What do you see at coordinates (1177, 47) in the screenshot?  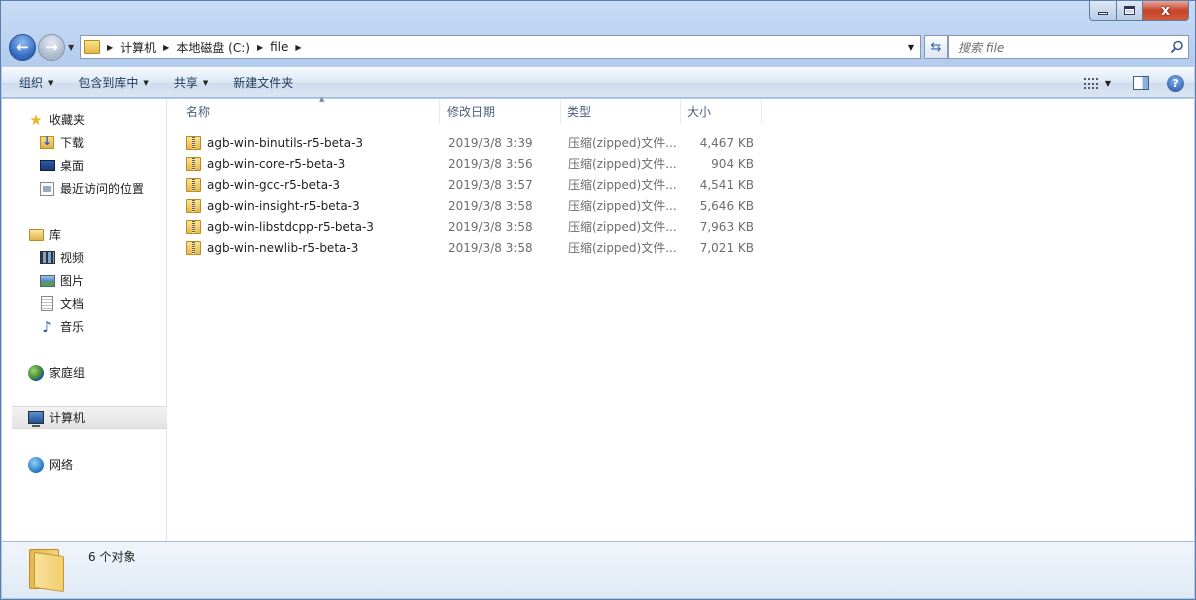 I see `search-icon` at bounding box center [1177, 47].